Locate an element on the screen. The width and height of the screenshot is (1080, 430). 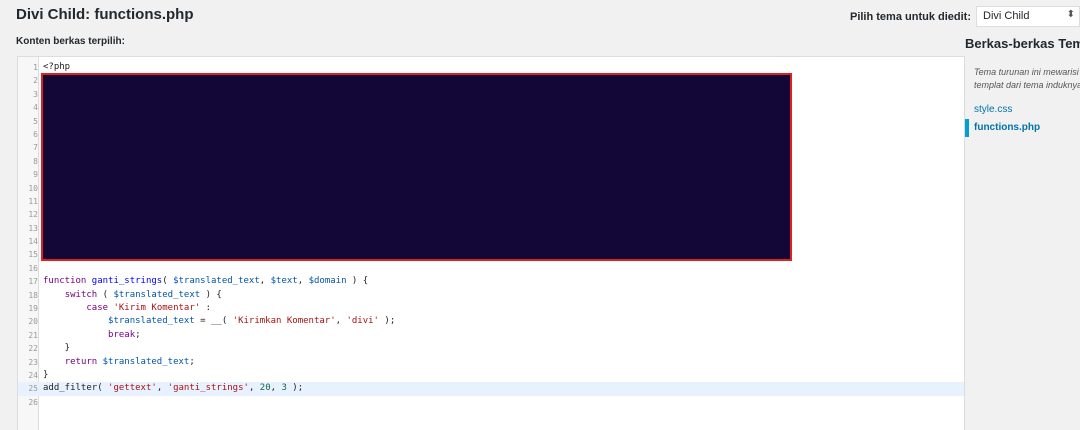
theme-select-value: Divi Child is located at coordinates (1006, 16).